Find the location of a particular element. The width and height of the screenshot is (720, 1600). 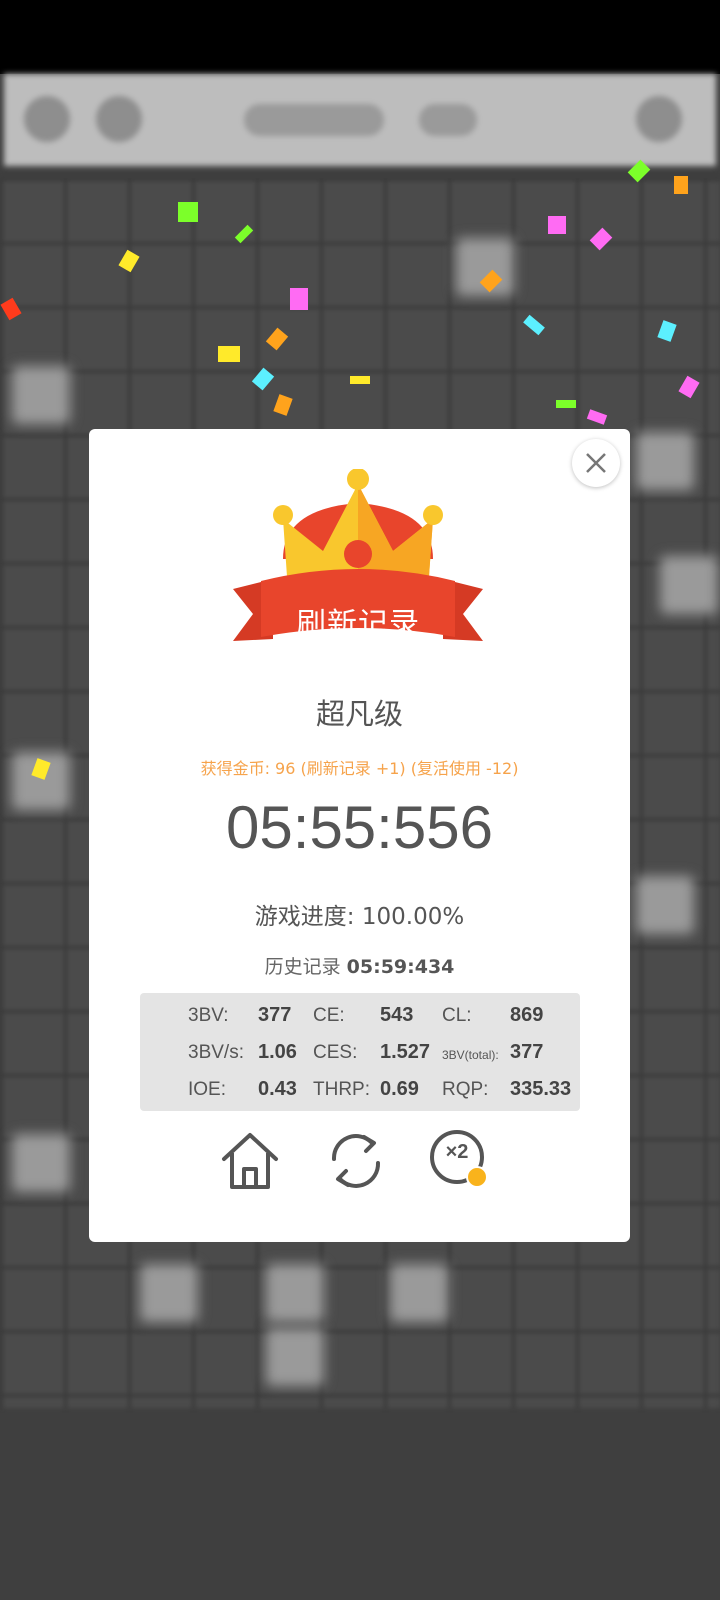

best-record: 历史记录 05:59:434 is located at coordinates (359, 965).